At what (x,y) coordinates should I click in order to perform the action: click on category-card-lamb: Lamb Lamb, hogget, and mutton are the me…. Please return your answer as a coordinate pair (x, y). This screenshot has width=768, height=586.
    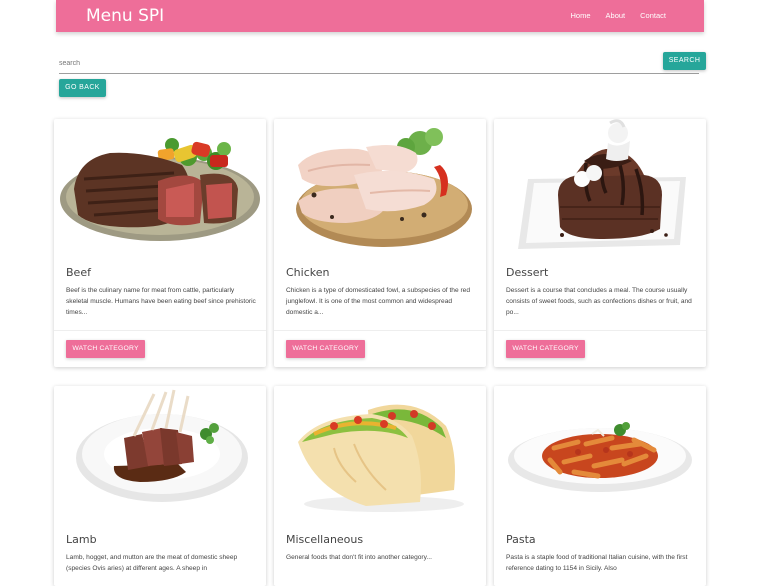
    Looking at the image, I should click on (160, 486).